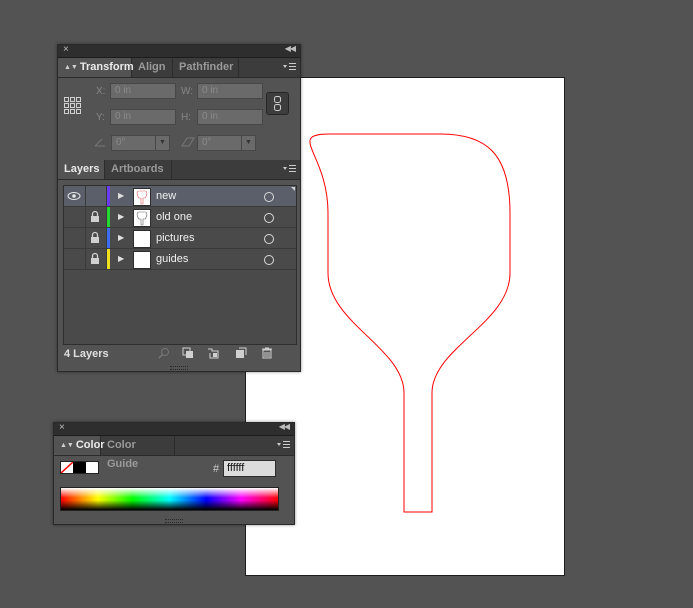 This screenshot has height=608, width=693. What do you see at coordinates (143, 117) in the screenshot?
I see `y-field: 0 in` at bounding box center [143, 117].